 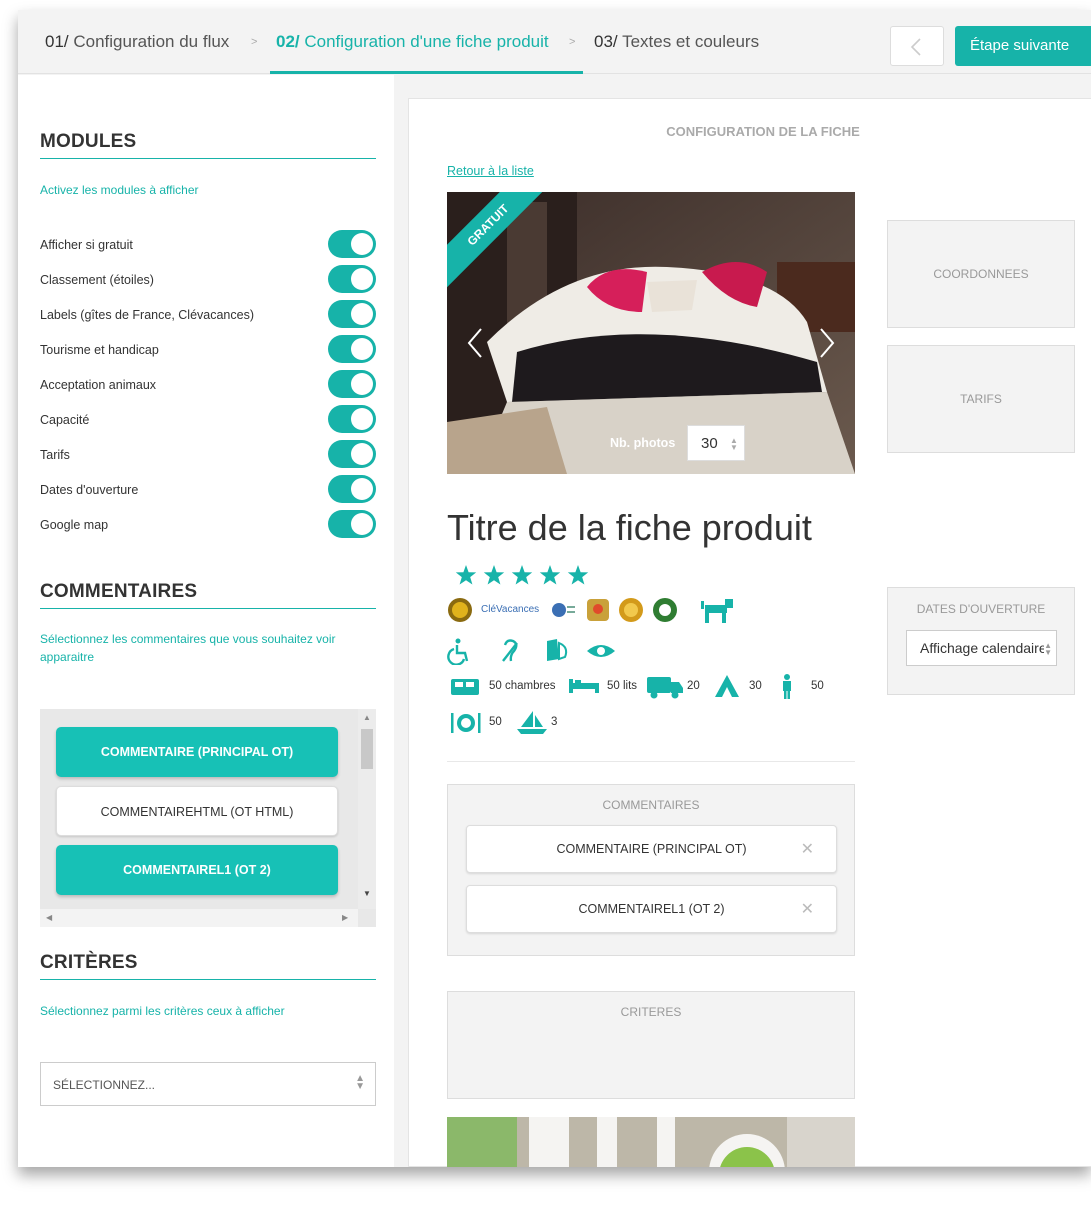 I want to click on product-photo-carousel: GRATUIT Nb. photos 30 ▲ ▼, so click(x=651, y=333).